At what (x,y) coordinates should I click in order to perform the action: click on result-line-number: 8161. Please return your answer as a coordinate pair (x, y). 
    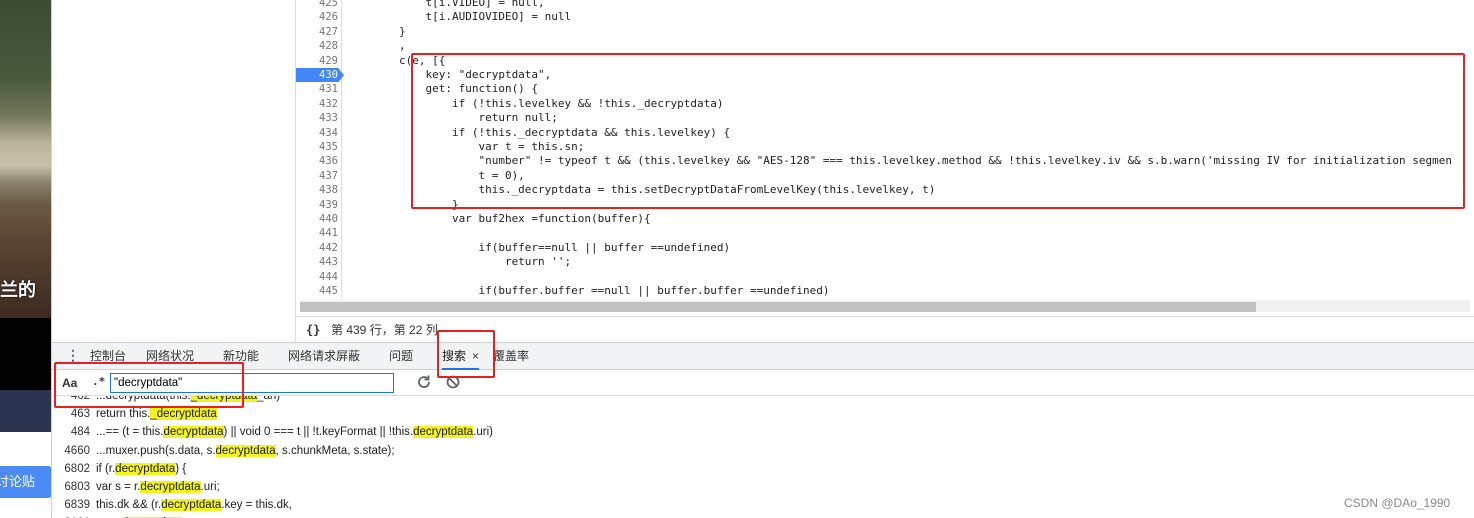
    Looking at the image, I should click on (74, 516).